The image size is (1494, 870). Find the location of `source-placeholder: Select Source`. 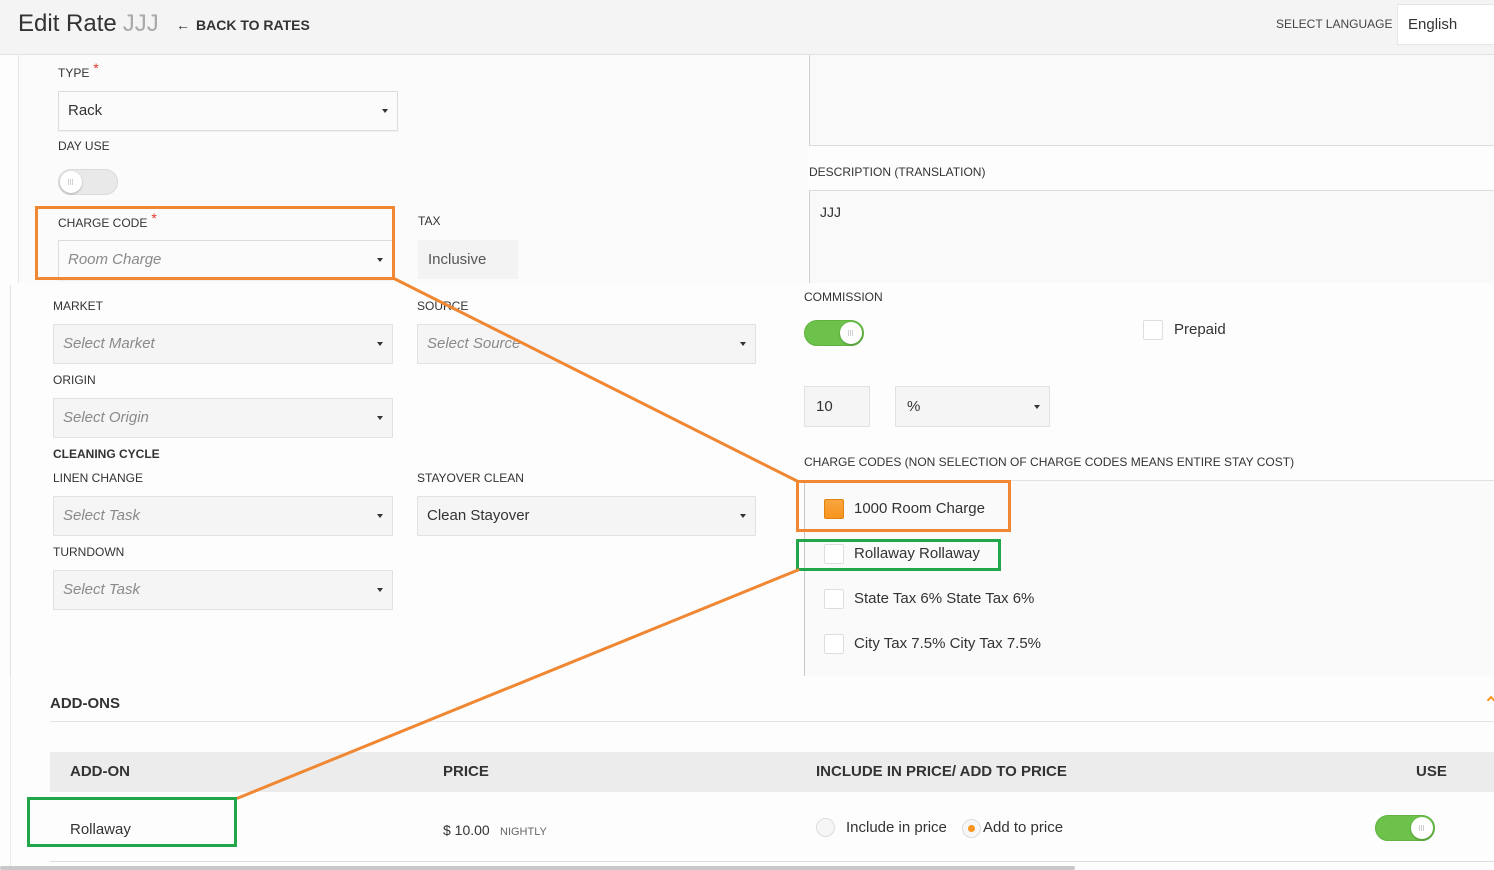

source-placeholder: Select Source is located at coordinates (474, 343).